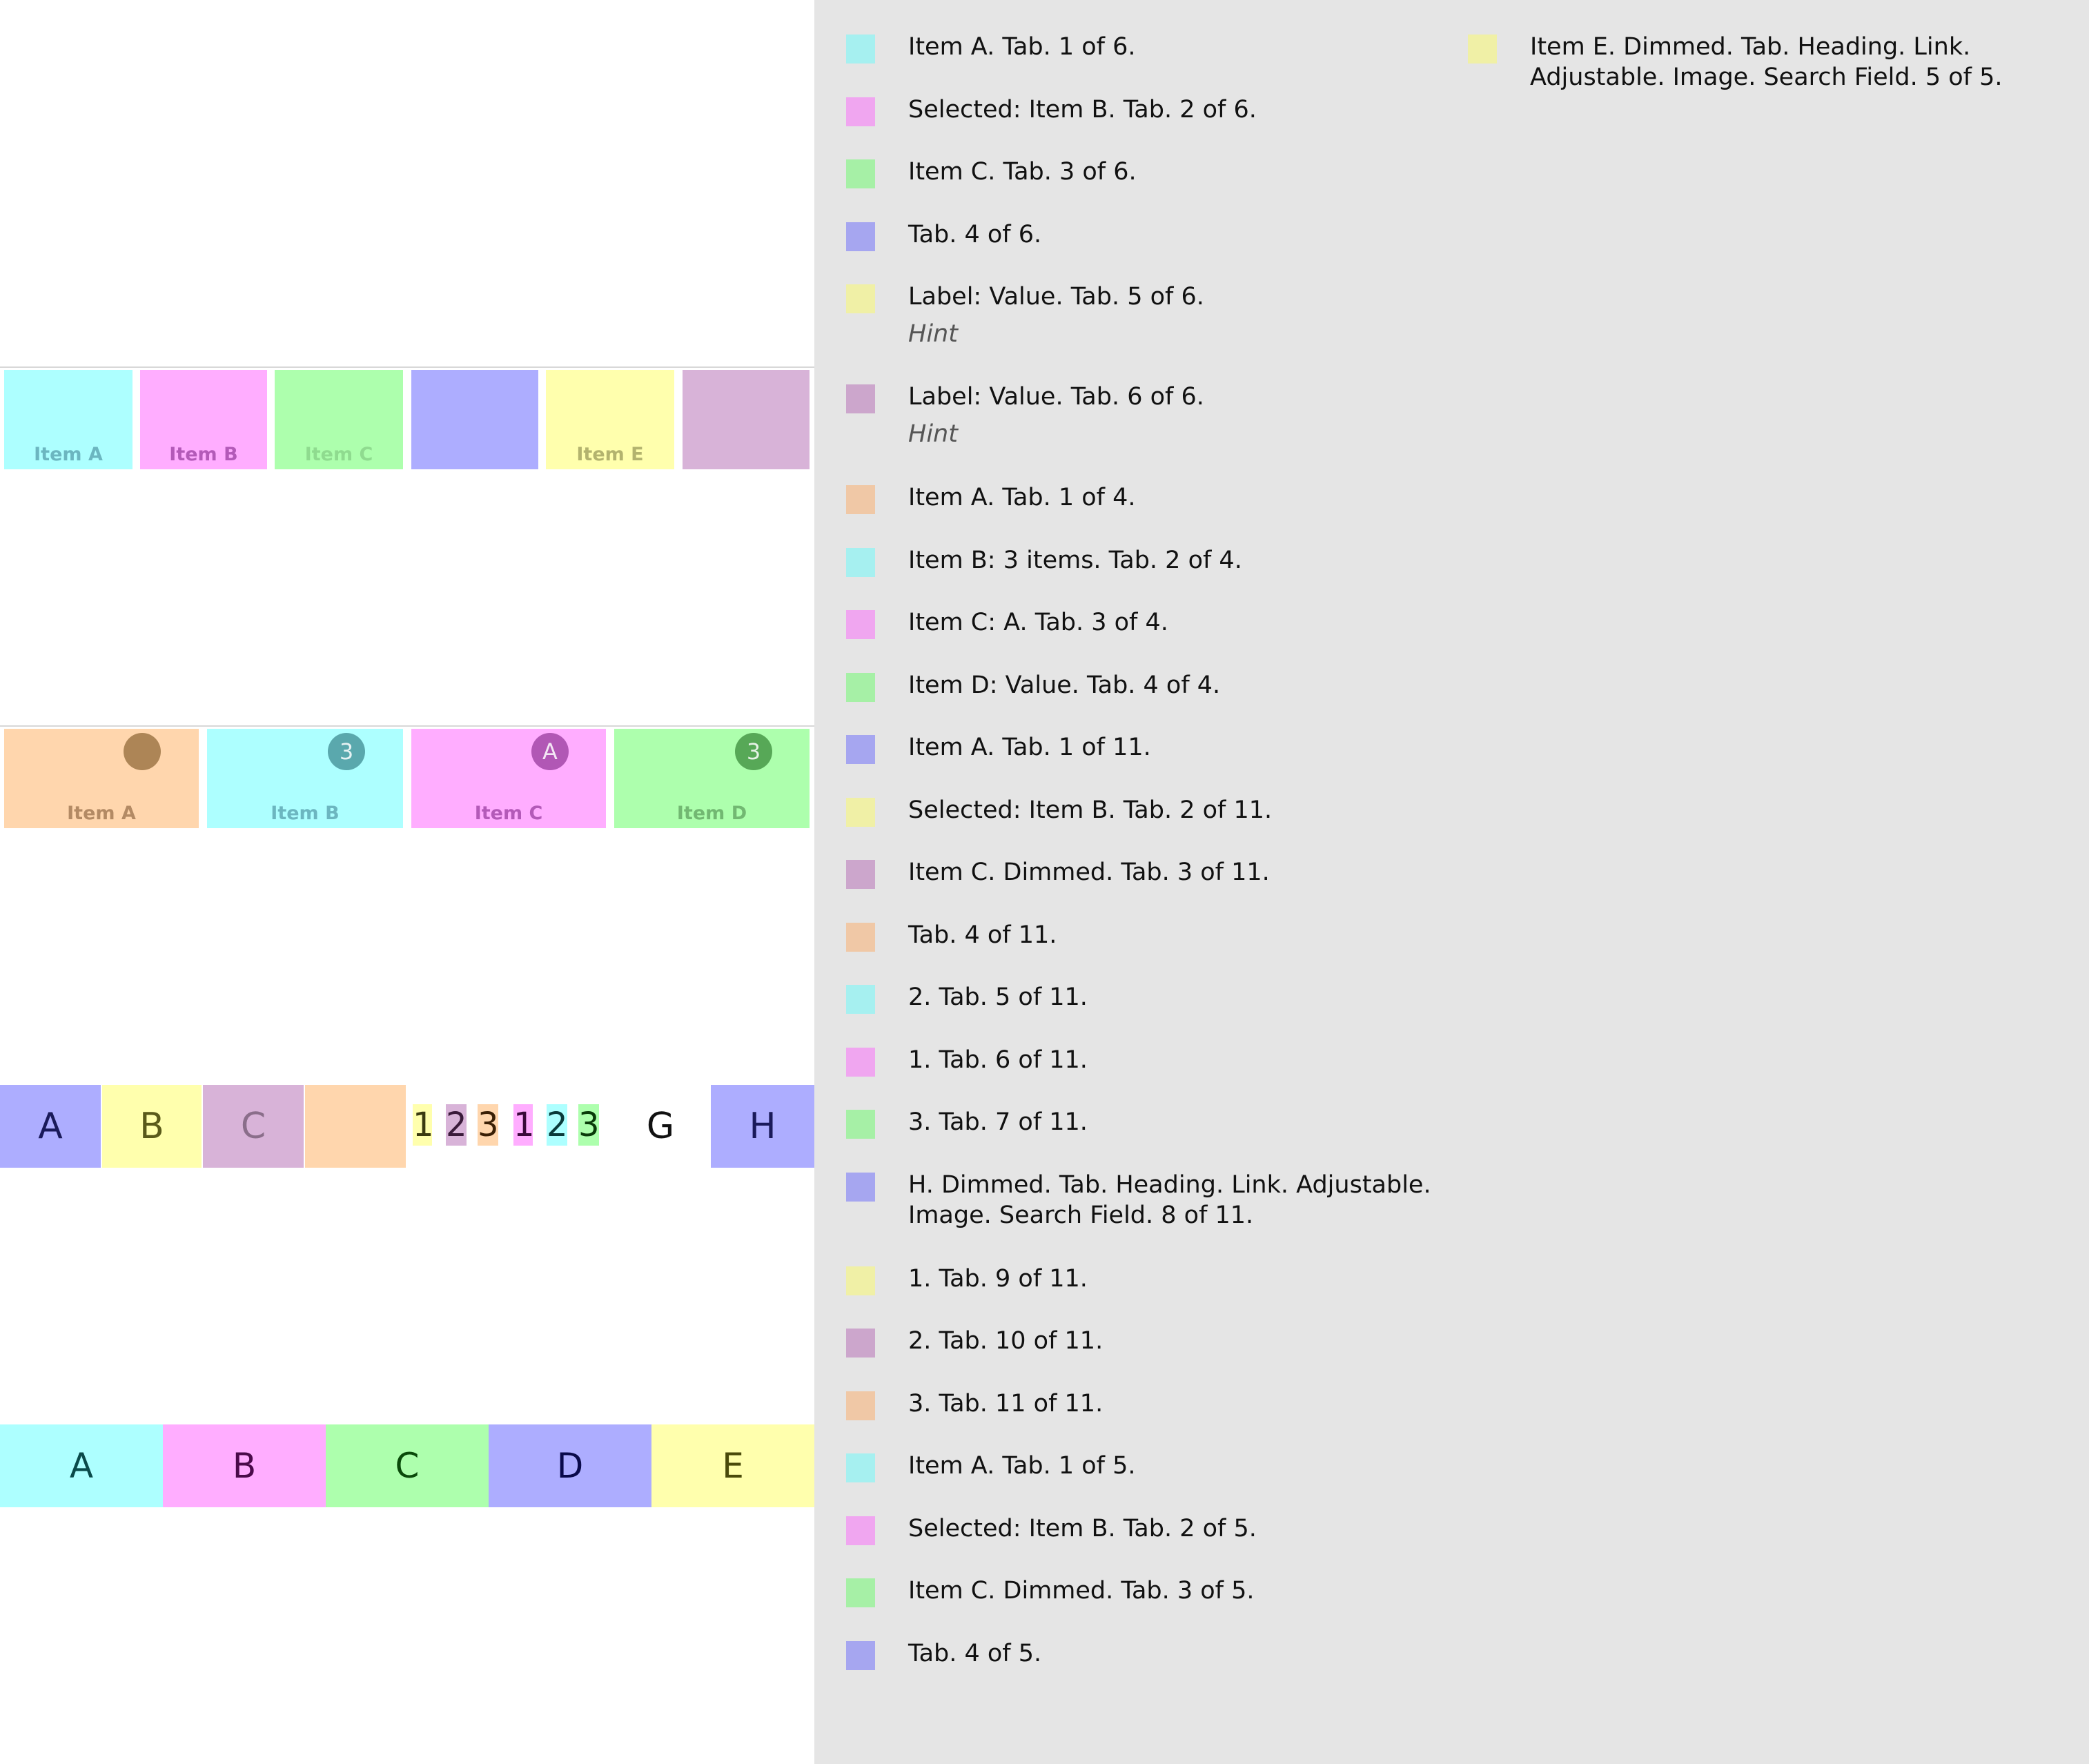 Image resolution: width=2089 pixels, height=1764 pixels. What do you see at coordinates (1081, 1215) in the screenshot?
I see `element-description-line: Image. Search Field. 8 of 11.` at bounding box center [1081, 1215].